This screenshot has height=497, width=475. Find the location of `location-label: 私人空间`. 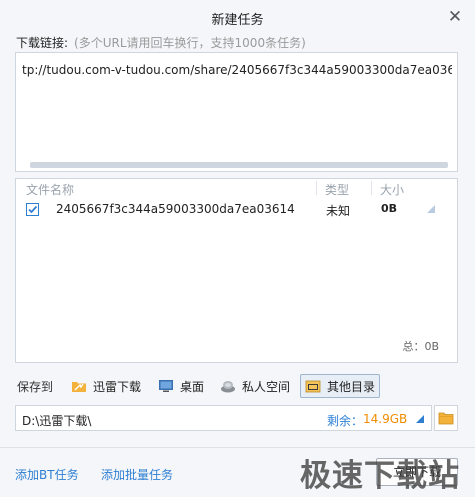

location-label: 私人空间 is located at coordinates (266, 386).